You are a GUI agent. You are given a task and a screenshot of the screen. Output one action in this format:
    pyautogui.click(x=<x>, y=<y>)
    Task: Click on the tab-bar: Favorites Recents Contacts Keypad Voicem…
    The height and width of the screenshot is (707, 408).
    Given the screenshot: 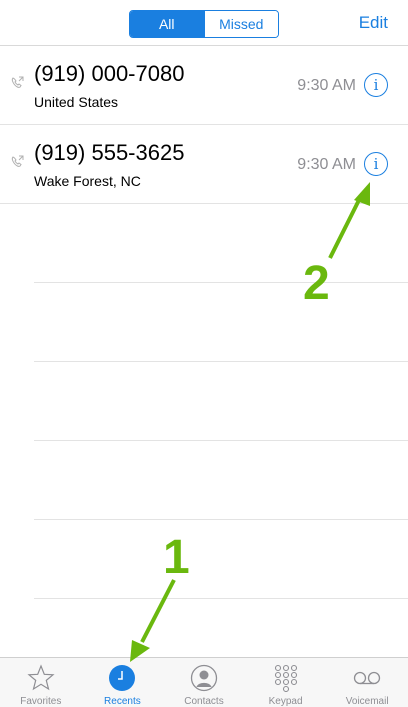 What is the action you would take?
    pyautogui.click(x=204, y=682)
    